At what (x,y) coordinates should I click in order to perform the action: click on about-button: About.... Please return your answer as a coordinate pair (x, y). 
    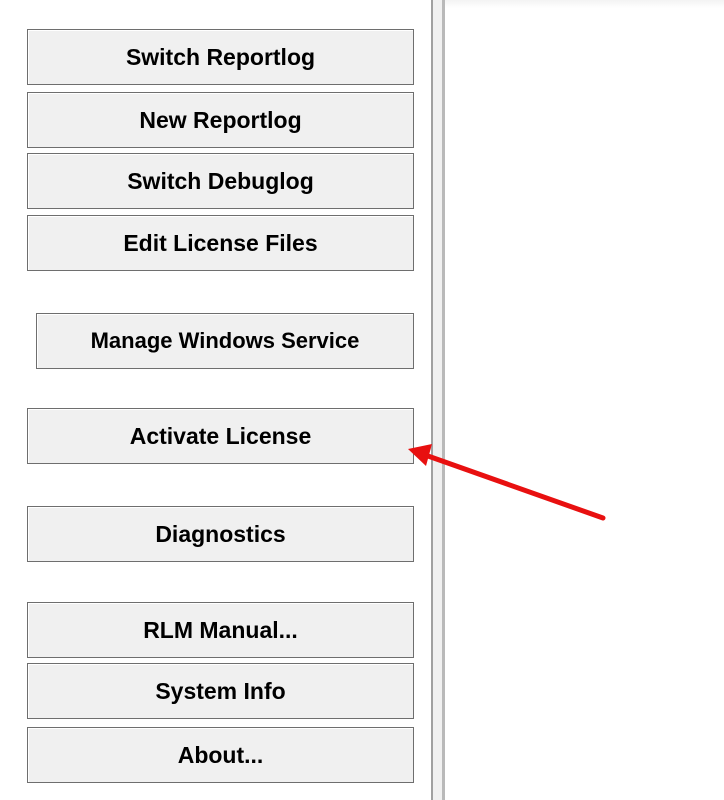
    Looking at the image, I should click on (220, 755).